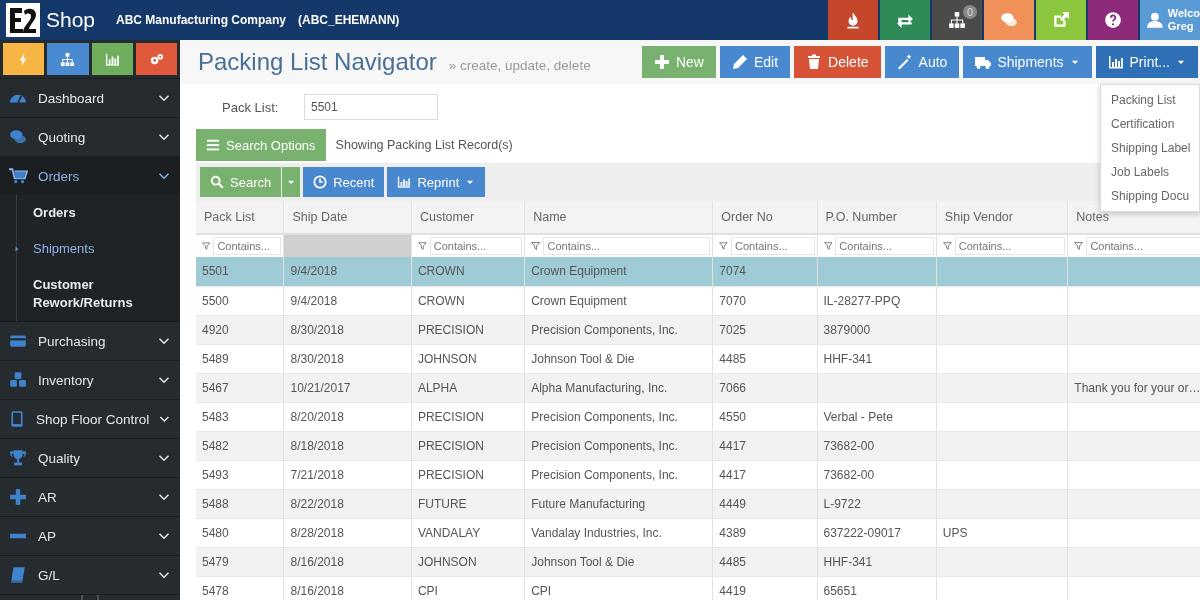 The image size is (1200, 600). Describe the element at coordinates (837, 62) in the screenshot. I see `action-button: Delete` at that location.